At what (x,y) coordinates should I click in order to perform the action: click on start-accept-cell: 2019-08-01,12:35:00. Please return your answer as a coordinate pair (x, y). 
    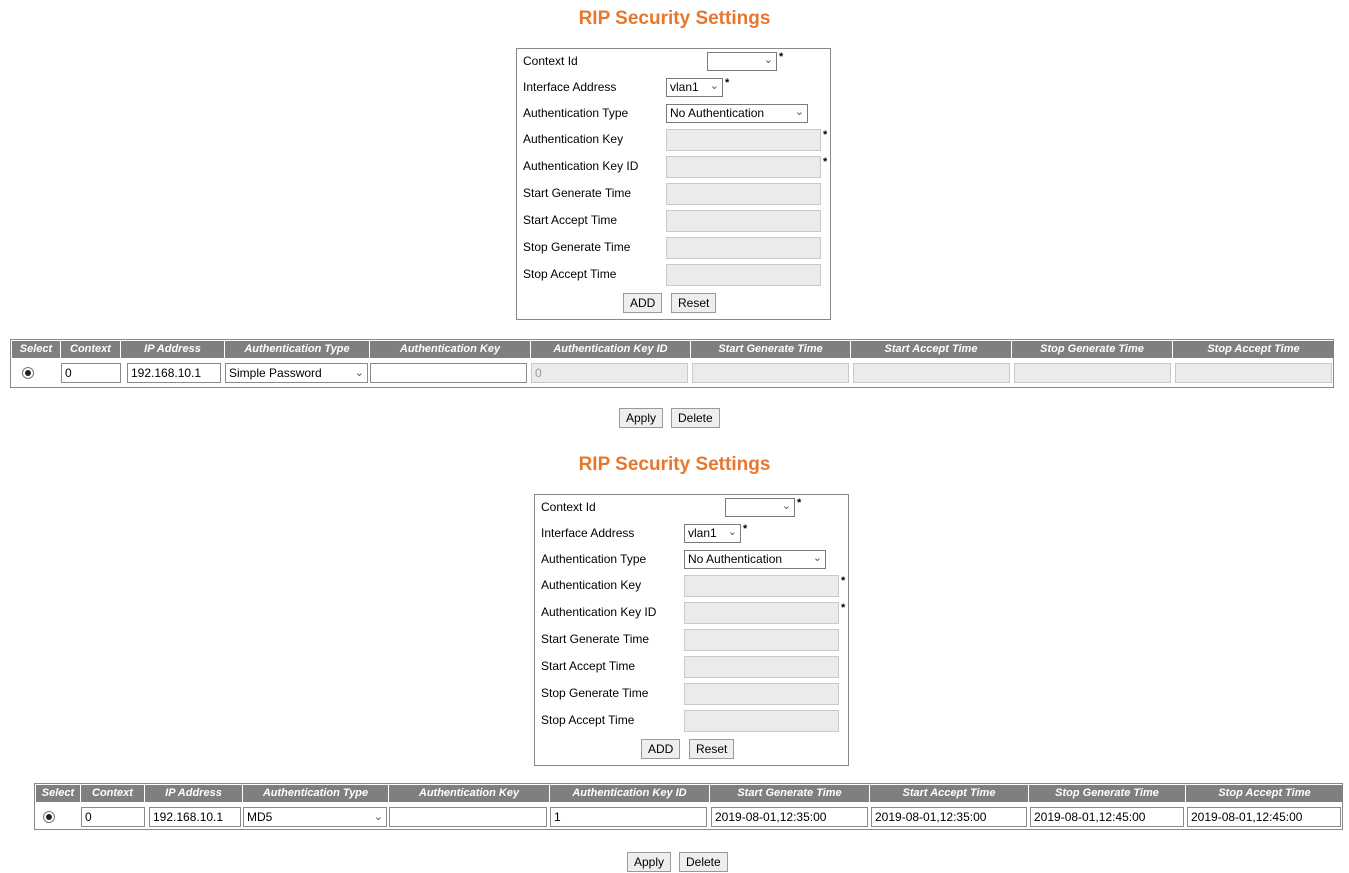
    Looking at the image, I should click on (949, 817).